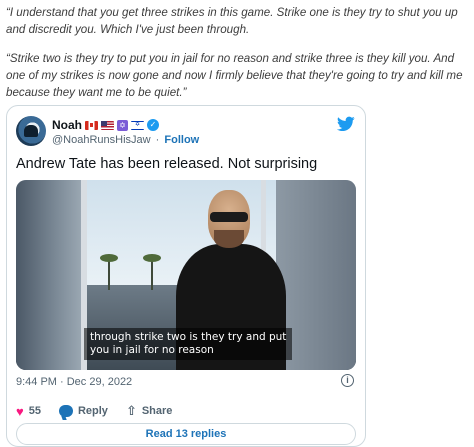 The height and width of the screenshot is (447, 474). I want to click on handle-row: @NoahRunsHisJaw · Follow, so click(125, 140).